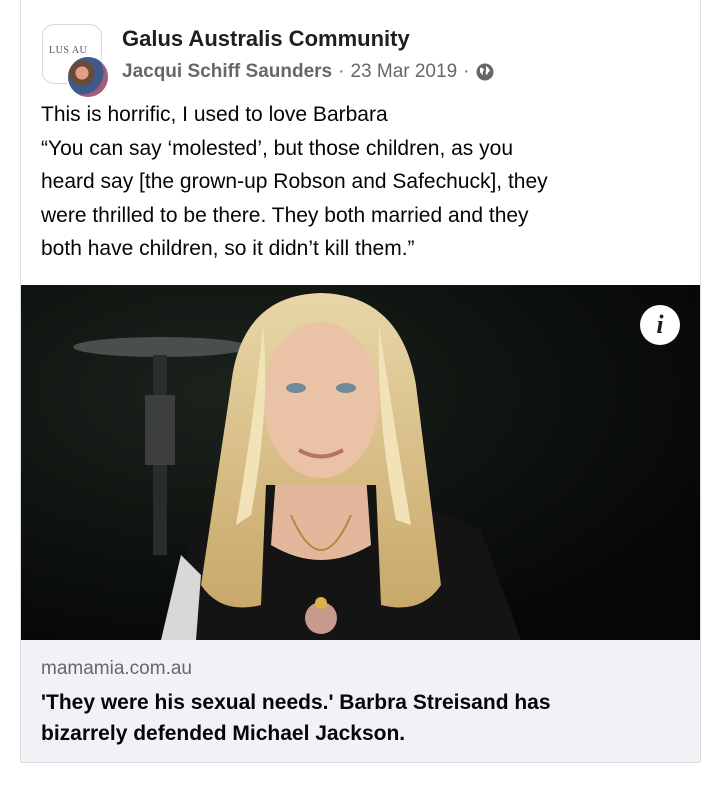 The image size is (720, 795). I want to click on post-meta: Jacqui Schiff Saunders · 23 Mar 2019 ·, so click(308, 72).